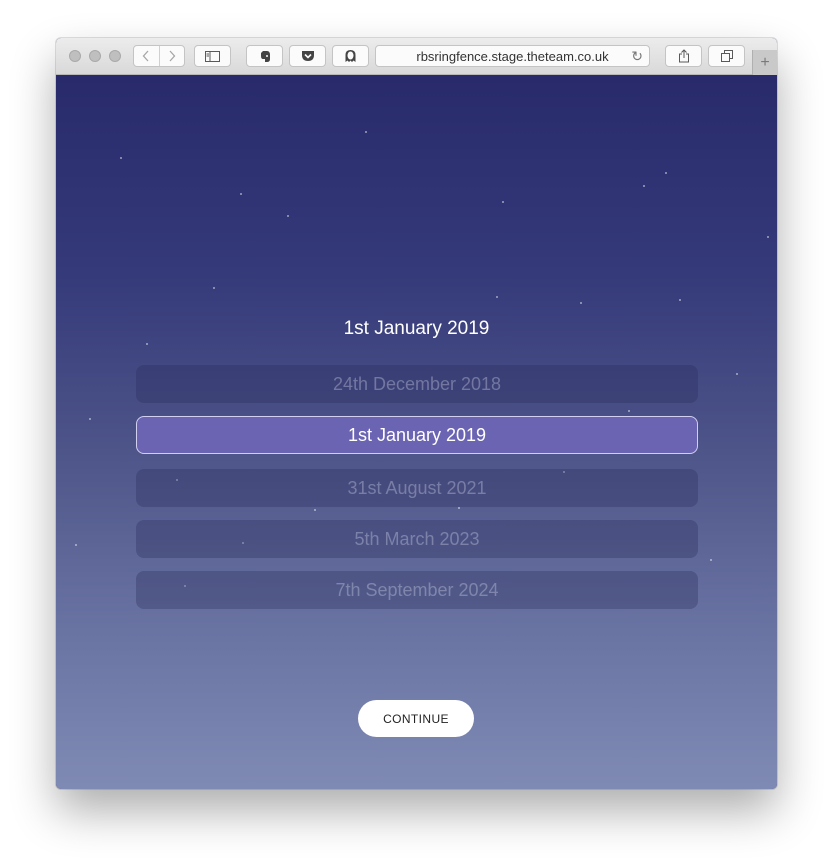  What do you see at coordinates (417, 384) in the screenshot?
I see `date-option: 24th December 2018` at bounding box center [417, 384].